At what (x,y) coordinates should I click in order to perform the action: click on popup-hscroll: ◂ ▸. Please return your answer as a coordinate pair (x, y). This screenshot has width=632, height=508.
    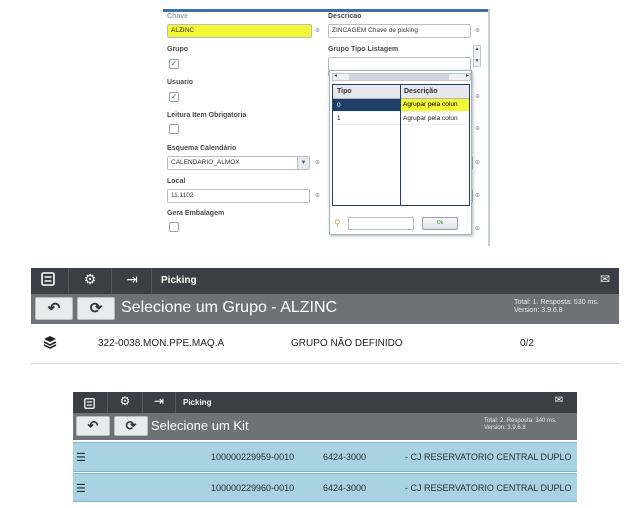
    Looking at the image, I should click on (401, 77).